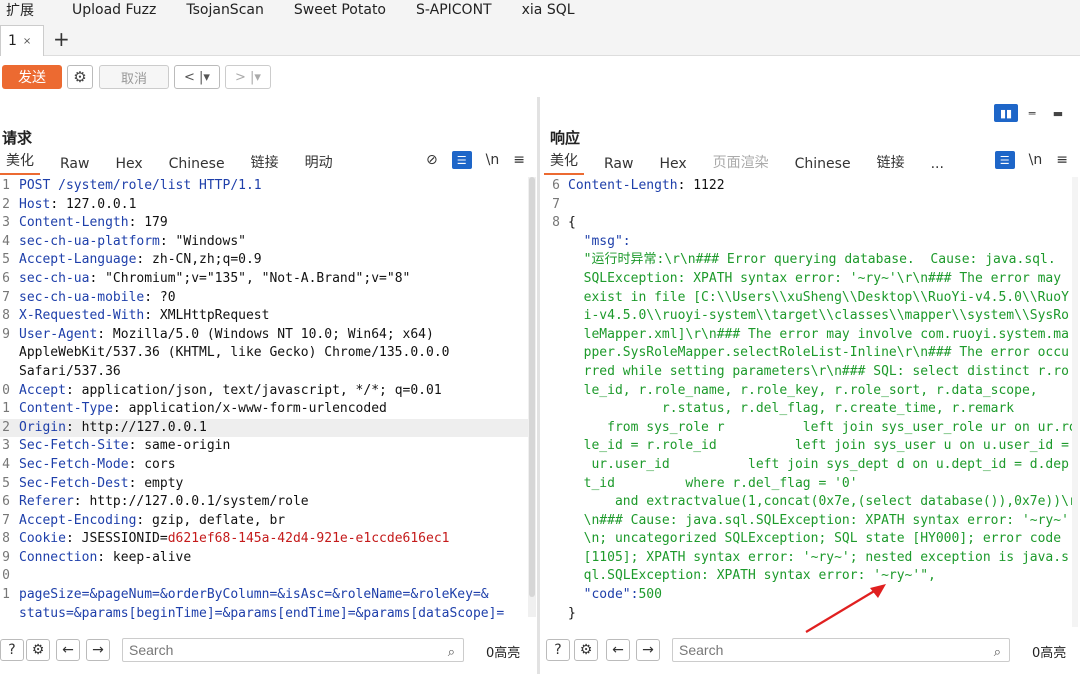 The height and width of the screenshot is (674, 1080). I want to click on search-placeholder: Search, so click(701, 650).